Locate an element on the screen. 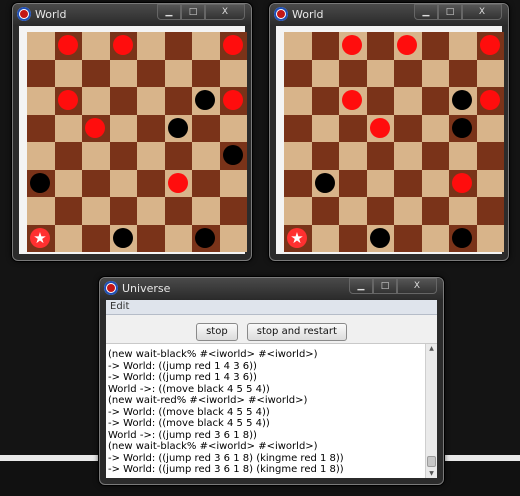  scroll-up-icon: ▲ is located at coordinates (431, 348).